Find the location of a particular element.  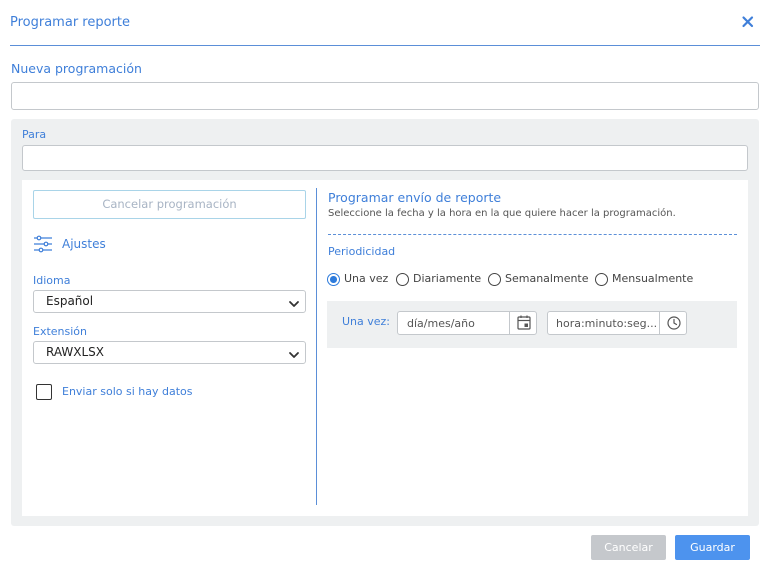

clock-icon is located at coordinates (674, 323).